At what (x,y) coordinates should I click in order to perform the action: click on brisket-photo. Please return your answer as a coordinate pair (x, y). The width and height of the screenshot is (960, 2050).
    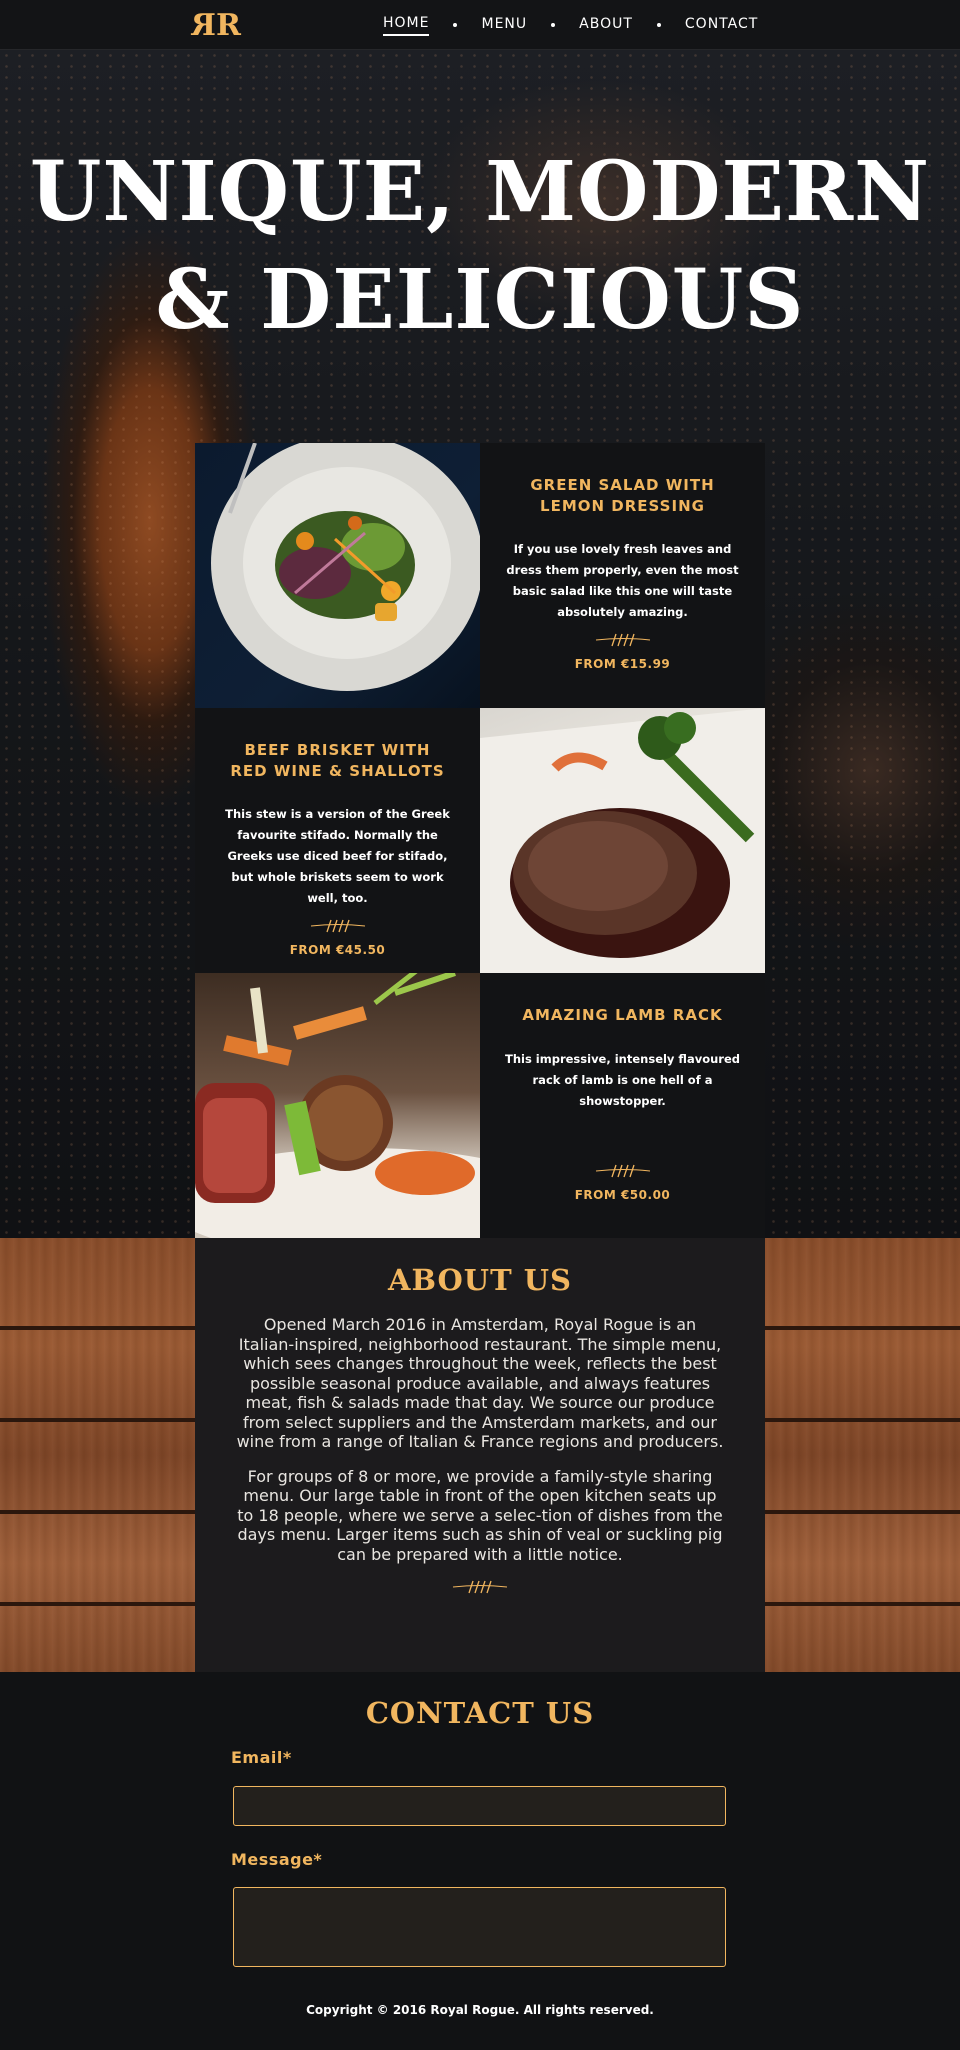
    Looking at the image, I should click on (622, 840).